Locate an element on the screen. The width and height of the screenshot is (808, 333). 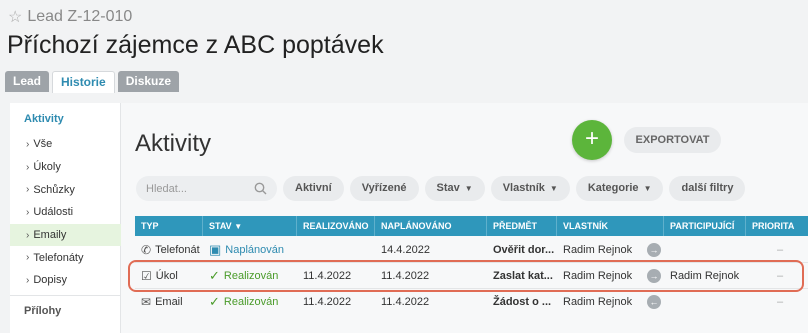
sidebar-item-label: Události is located at coordinates (53, 212).